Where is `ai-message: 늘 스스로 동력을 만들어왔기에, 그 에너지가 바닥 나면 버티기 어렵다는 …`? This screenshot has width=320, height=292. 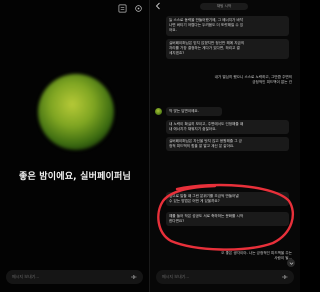 ai-message: 늘 스스로 동력을 만들어왔기에, 그 에너지가 바닥 나면 버티기 어렵다는 … is located at coordinates (227, 26).